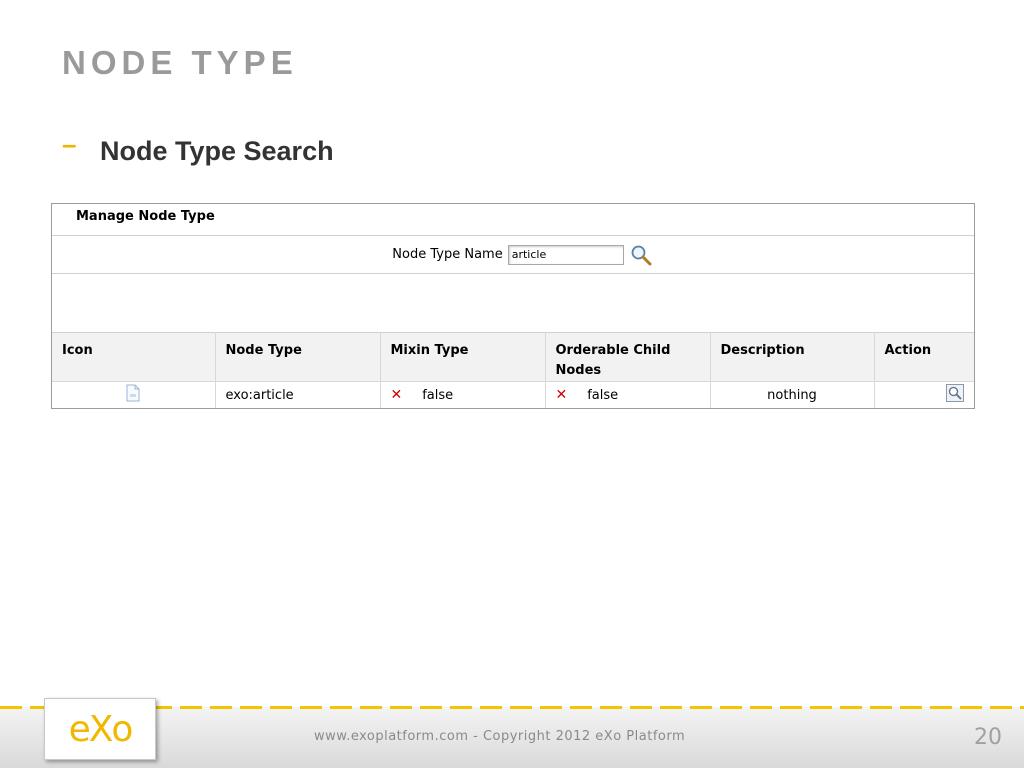 The width and height of the screenshot is (1024, 768). Describe the element at coordinates (180, 62) in the screenshot. I see `slide-title: NODE TYPE` at that location.